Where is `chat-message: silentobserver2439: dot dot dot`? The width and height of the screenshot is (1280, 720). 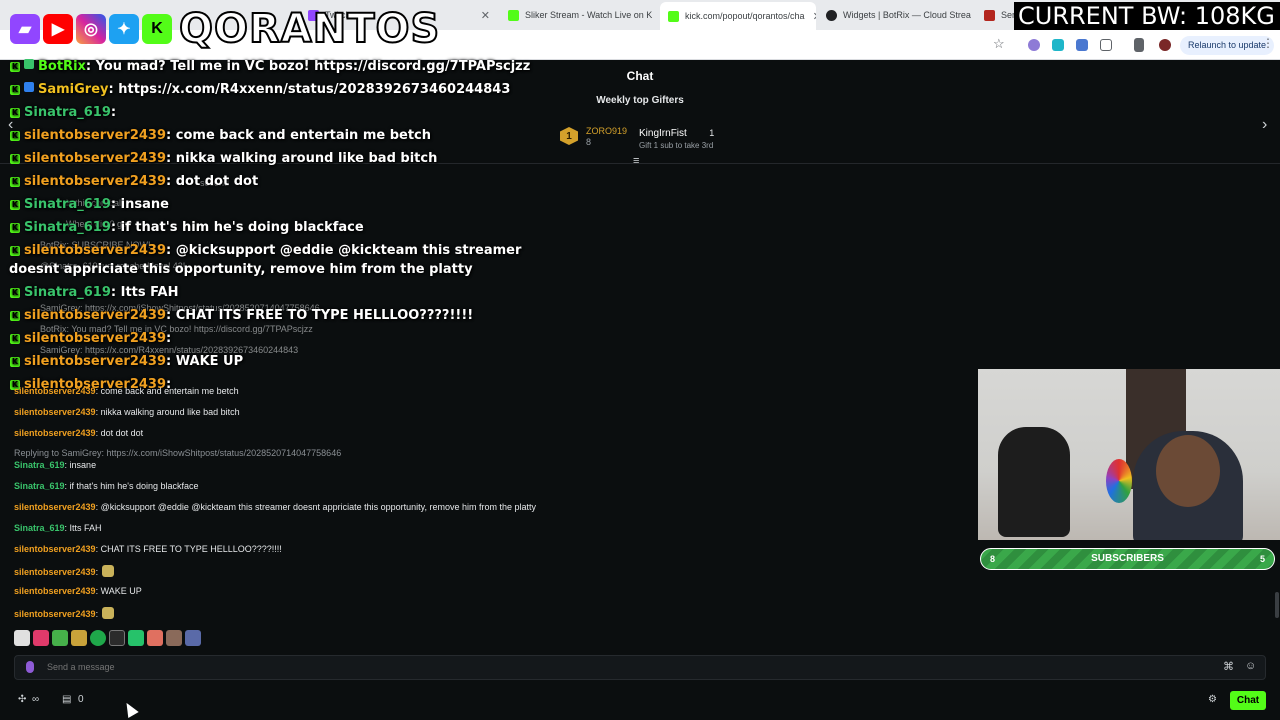 chat-message: silentobserver2439: dot dot dot is located at coordinates (78, 433).